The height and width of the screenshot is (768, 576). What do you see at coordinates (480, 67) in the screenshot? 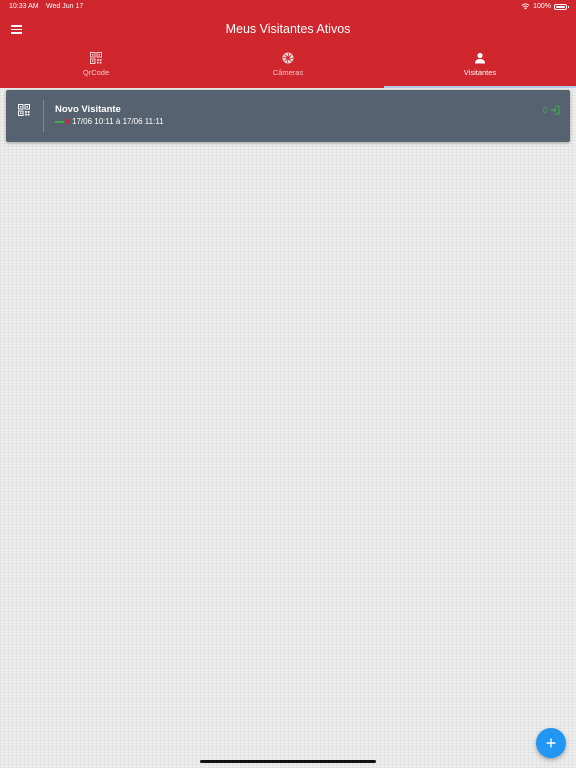
I see `tab-visitantes: Visitantes` at bounding box center [480, 67].